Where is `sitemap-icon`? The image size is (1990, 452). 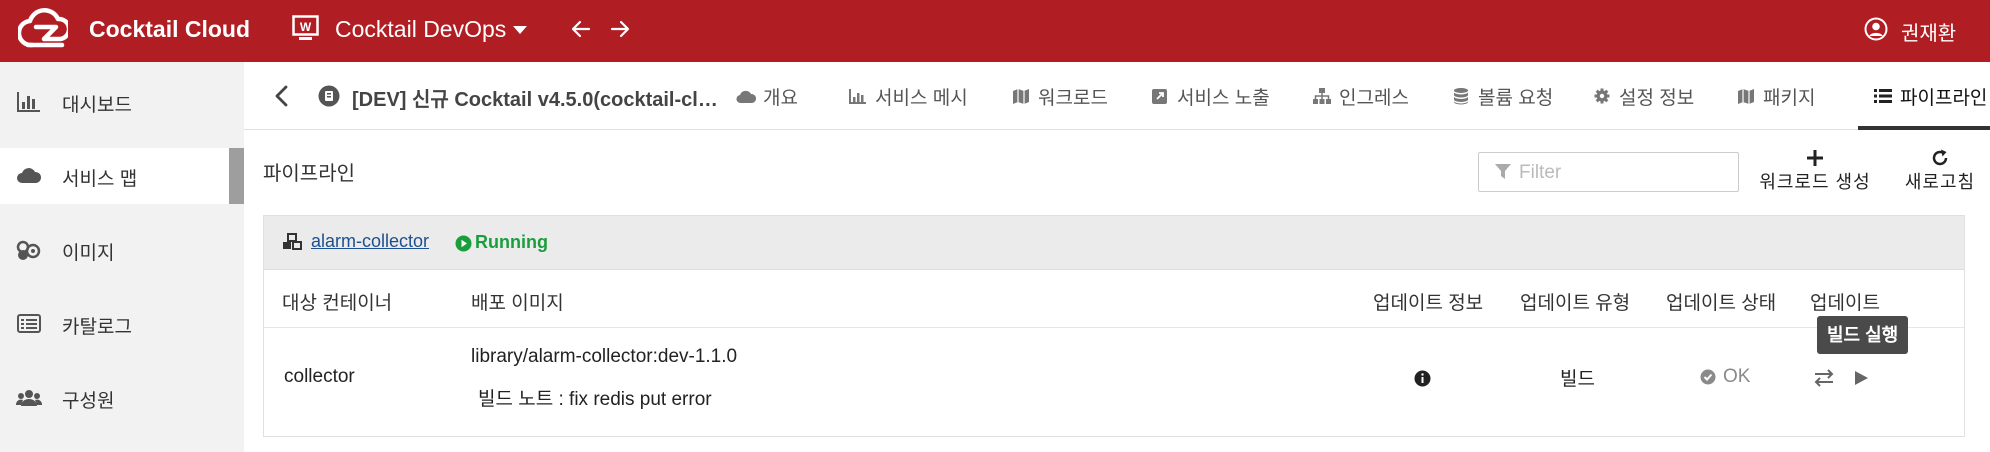
sitemap-icon is located at coordinates (1322, 96).